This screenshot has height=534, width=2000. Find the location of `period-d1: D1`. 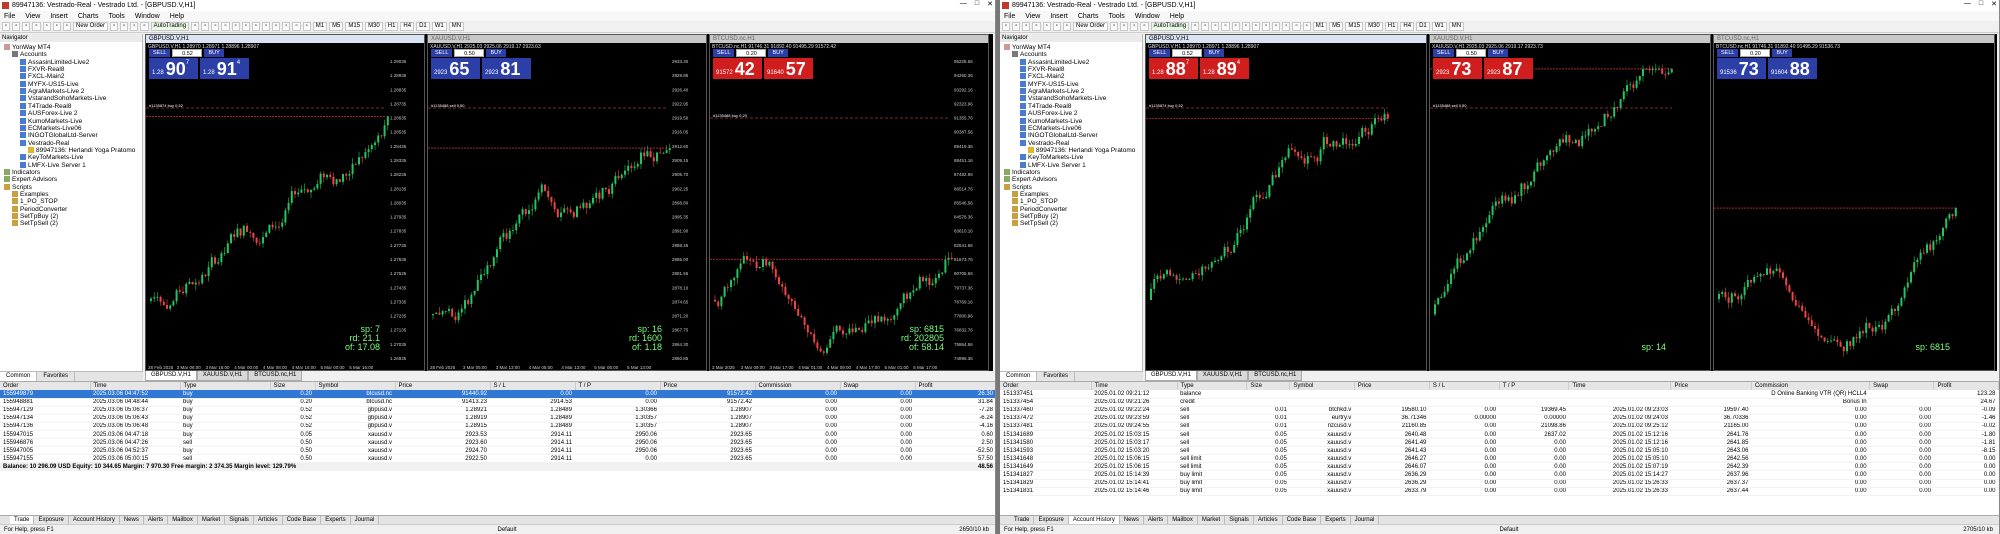

period-d1: D1 is located at coordinates (1423, 26).